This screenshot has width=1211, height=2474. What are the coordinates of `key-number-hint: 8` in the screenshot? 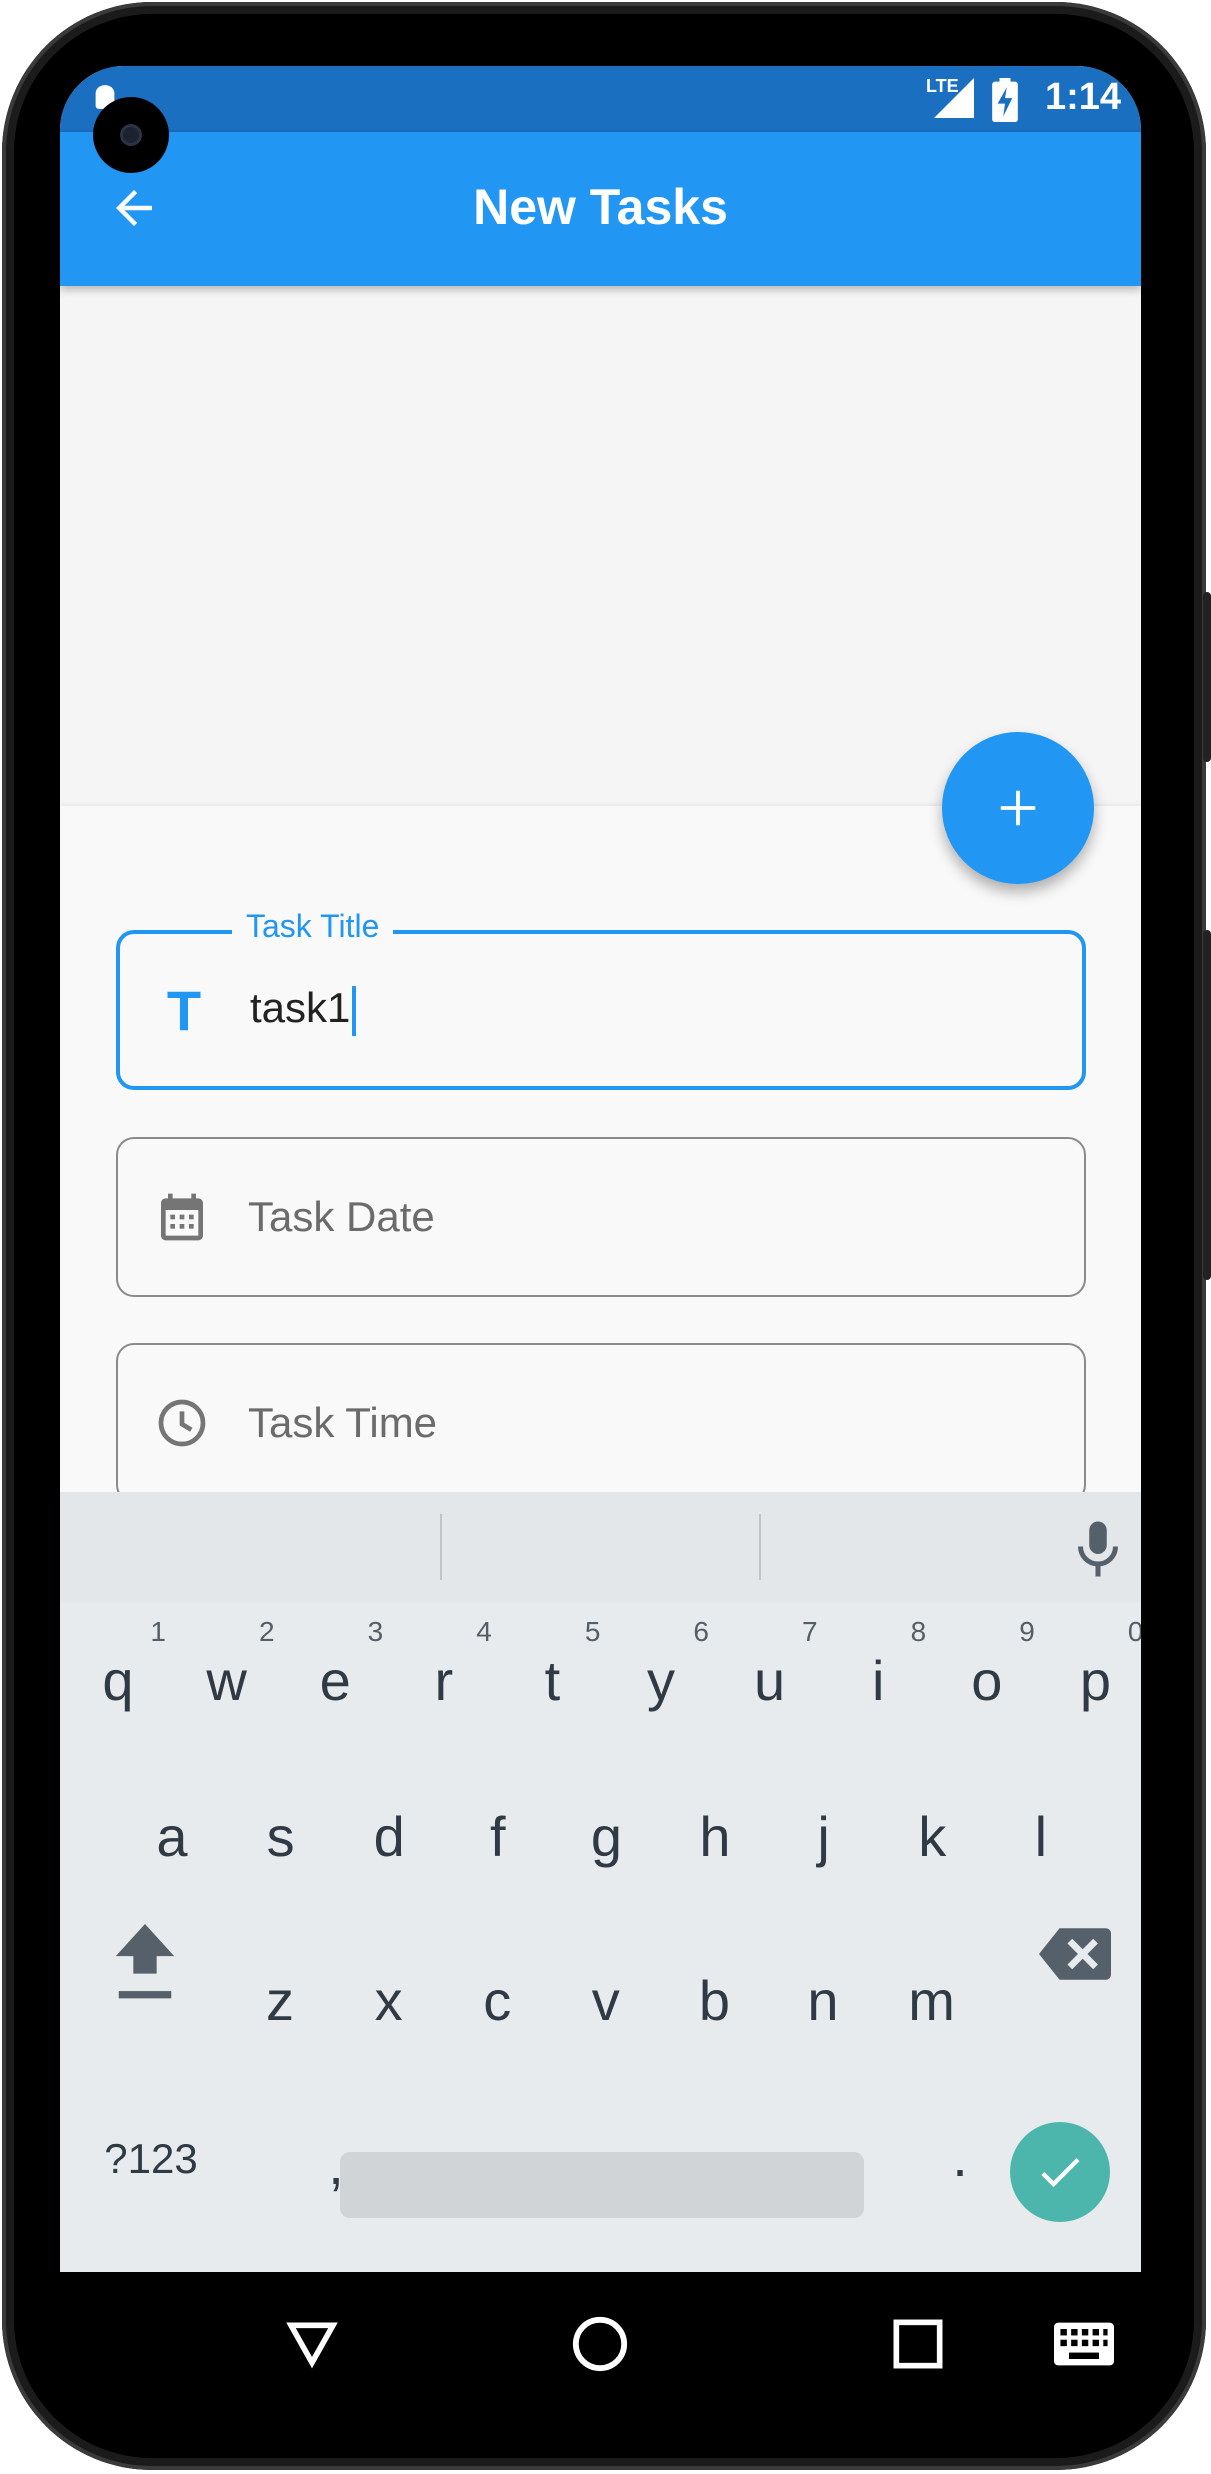 It's located at (918, 1631).